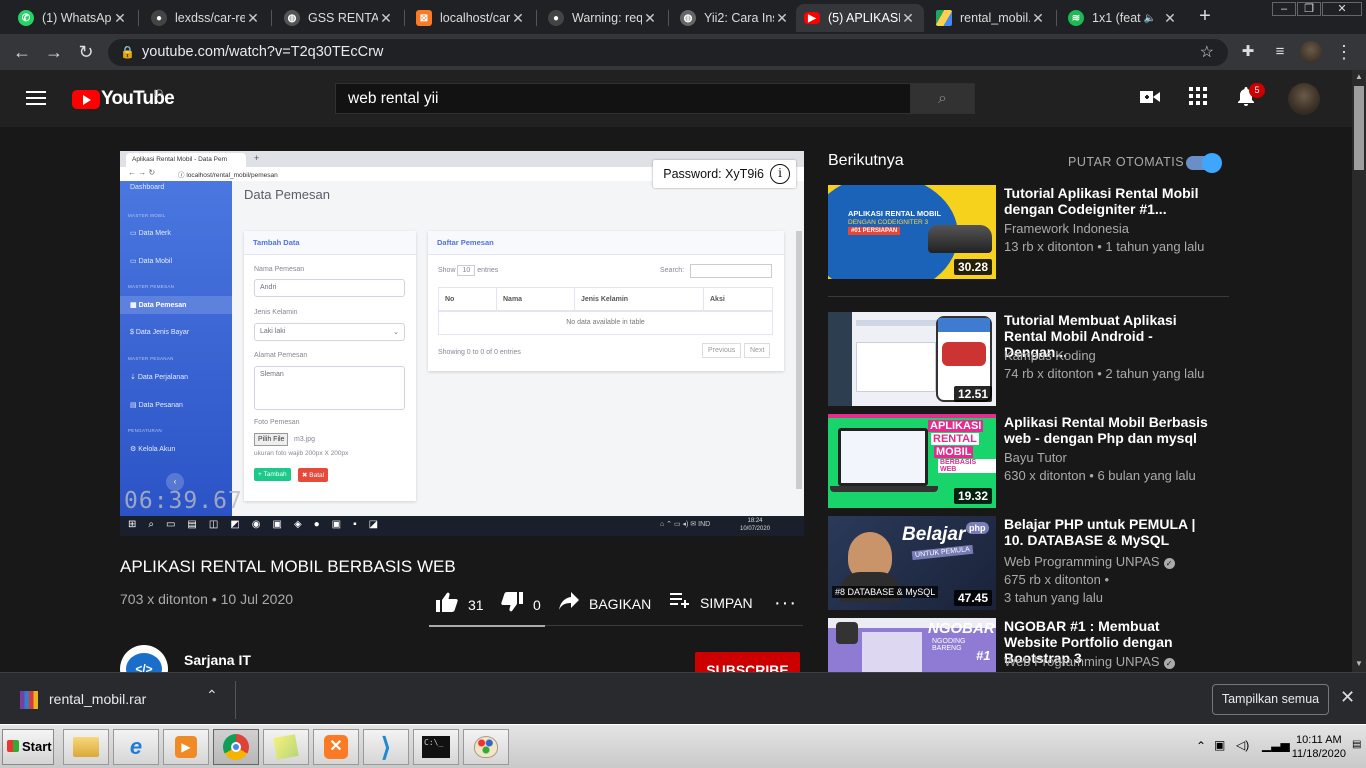 This screenshot has width=1366, height=768. Describe the element at coordinates (217, 660) in the screenshot. I see `channel-name: Sarjana IT` at that location.